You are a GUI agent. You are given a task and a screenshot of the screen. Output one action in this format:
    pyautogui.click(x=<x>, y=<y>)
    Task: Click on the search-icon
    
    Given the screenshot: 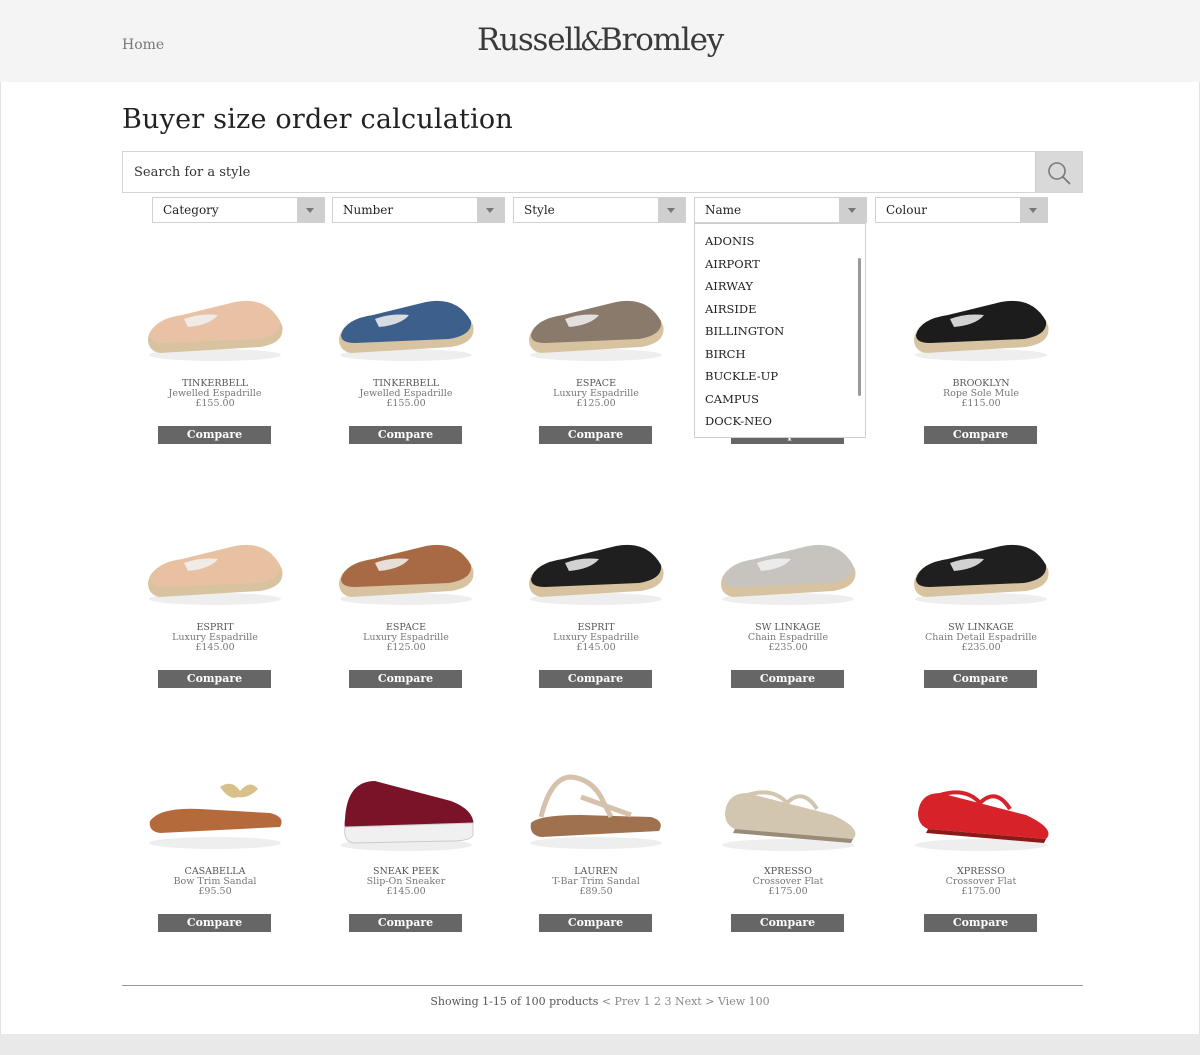 What is the action you would take?
    pyautogui.click(x=1059, y=173)
    